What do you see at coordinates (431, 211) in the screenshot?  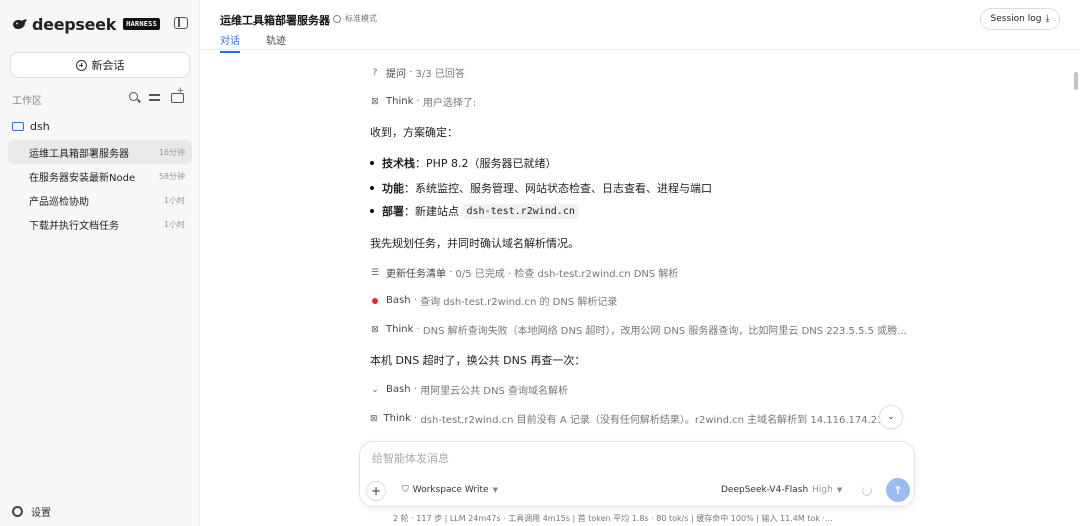 I see `bullet-value: ：新建站点` at bounding box center [431, 211].